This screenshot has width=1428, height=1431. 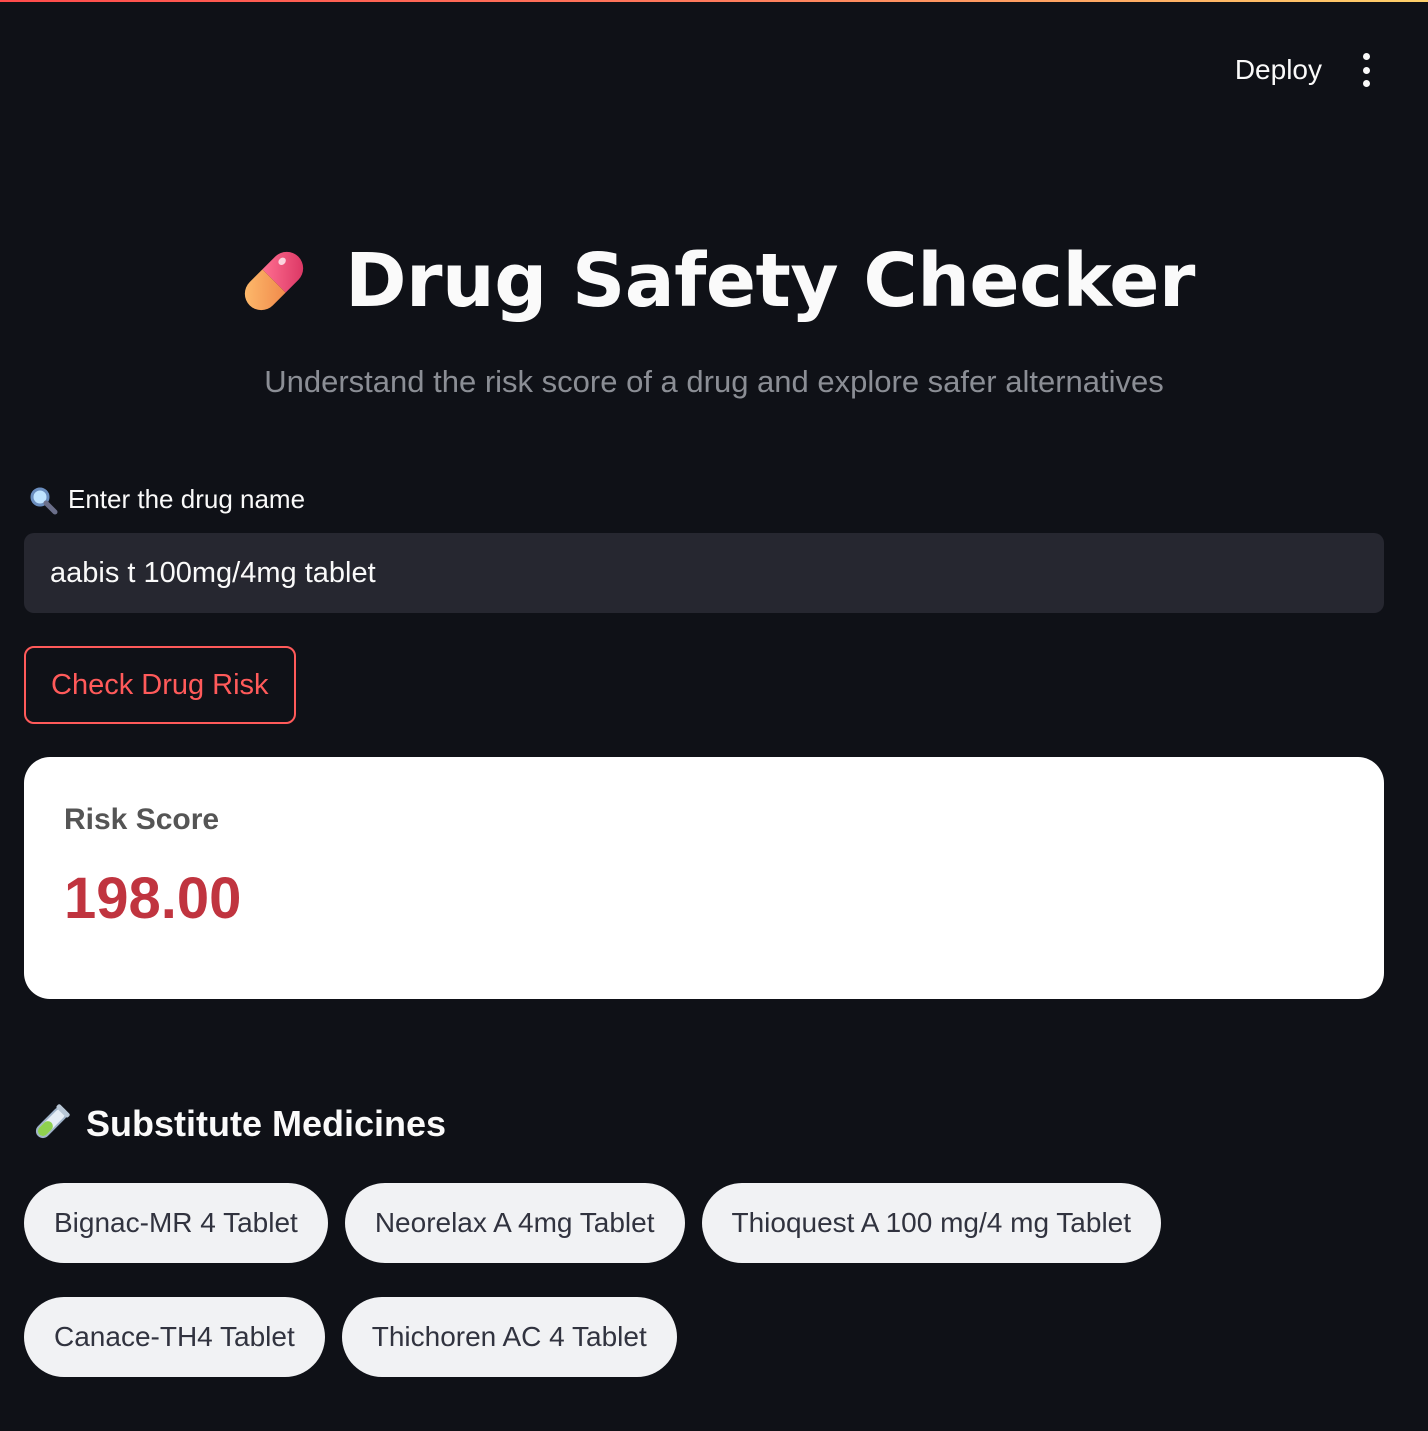 What do you see at coordinates (213, 572) in the screenshot?
I see `drug-name-input-value: aabis t 100mg/4mg tablet` at bounding box center [213, 572].